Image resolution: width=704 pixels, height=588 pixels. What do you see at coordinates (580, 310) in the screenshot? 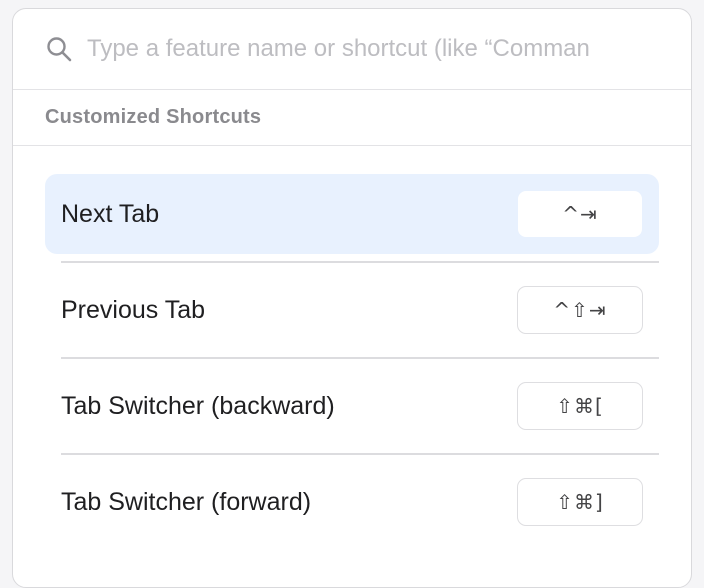
I see `shortcut-keys-field: ^⇧⇥` at bounding box center [580, 310].